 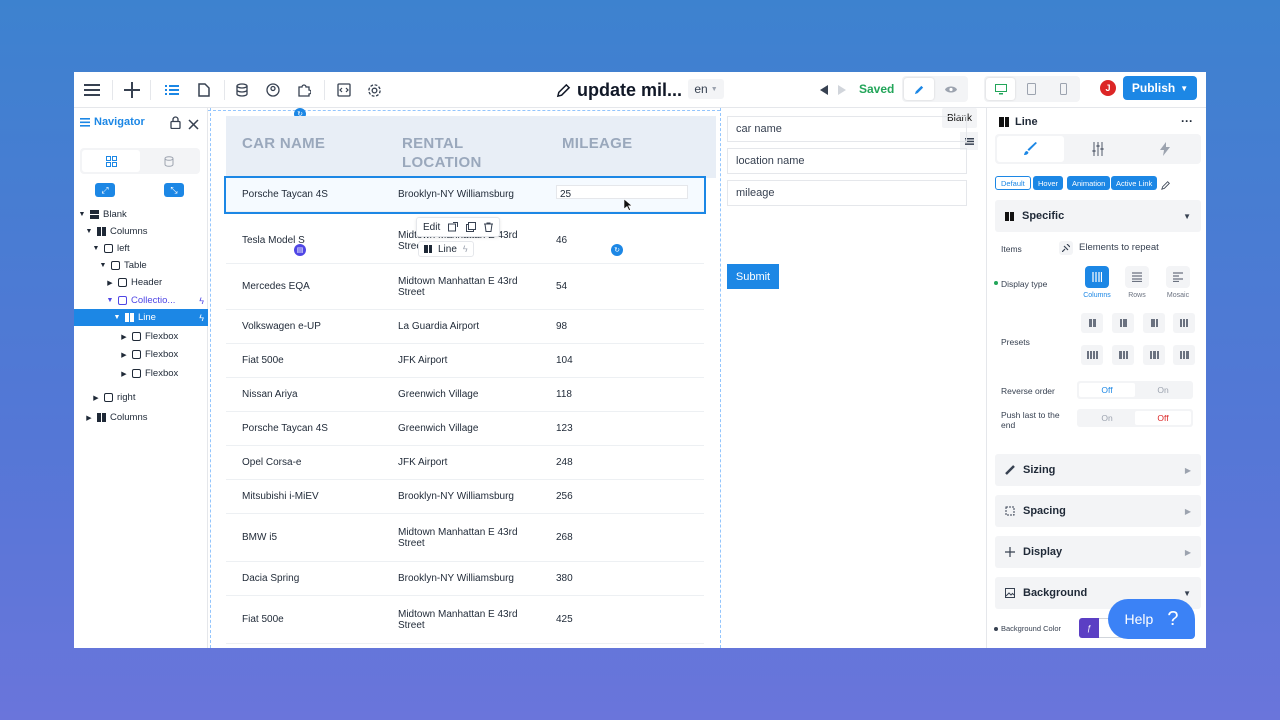 What do you see at coordinates (204, 90) in the screenshot?
I see `pages-icon` at bounding box center [204, 90].